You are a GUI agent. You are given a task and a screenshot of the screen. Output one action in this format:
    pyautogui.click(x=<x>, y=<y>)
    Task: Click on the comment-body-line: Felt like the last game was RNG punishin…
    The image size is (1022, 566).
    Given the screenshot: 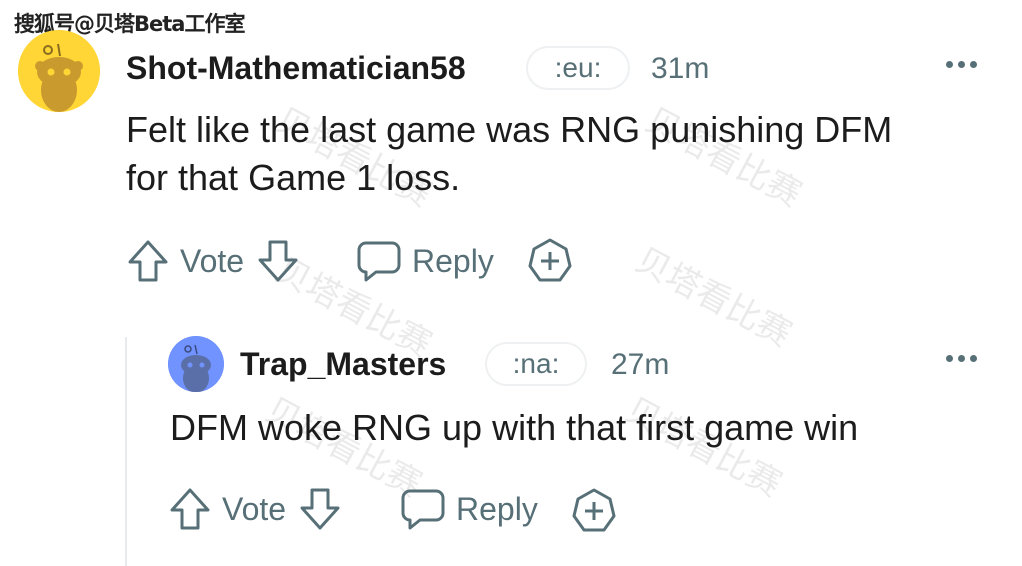 What is the action you would take?
    pyautogui.click(x=509, y=129)
    